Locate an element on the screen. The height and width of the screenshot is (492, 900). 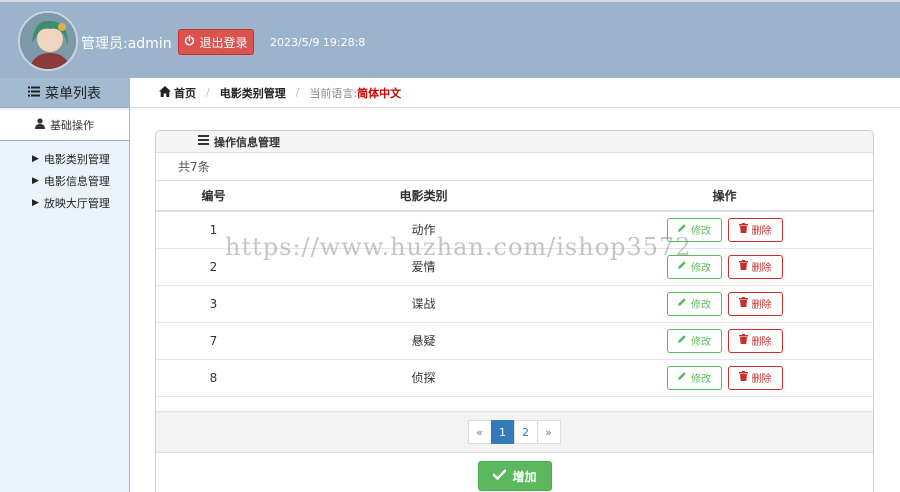
sidebar-item-movie-info: ▶ 电影信息管理 is located at coordinates (64, 181).